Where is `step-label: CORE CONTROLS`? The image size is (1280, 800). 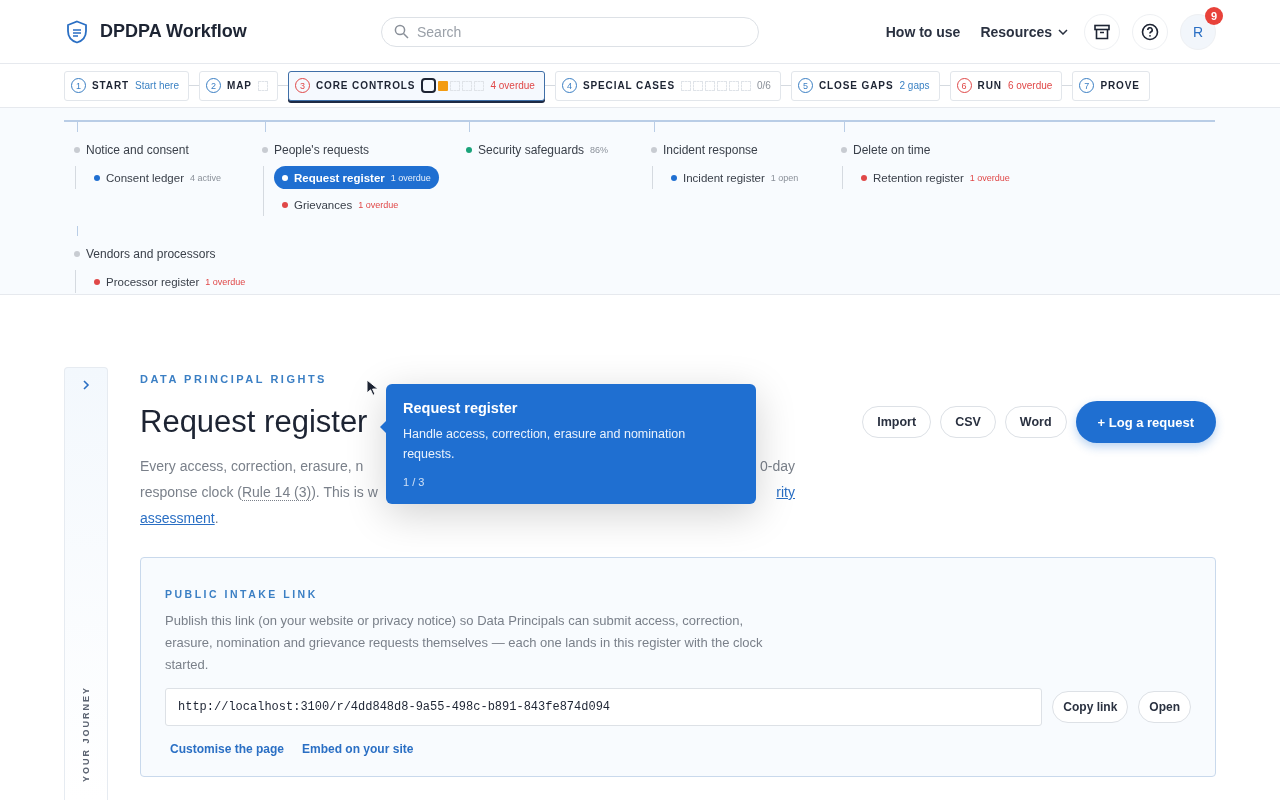
step-label: CORE CONTROLS is located at coordinates (365, 85).